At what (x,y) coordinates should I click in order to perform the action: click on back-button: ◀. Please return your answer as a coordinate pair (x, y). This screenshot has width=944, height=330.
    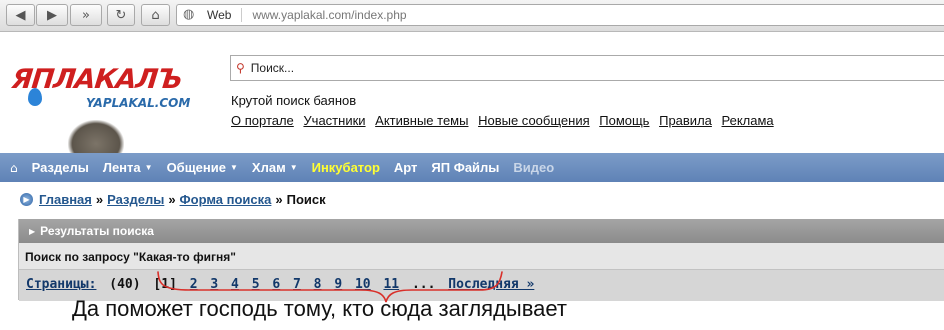
    Looking at the image, I should click on (20, 15).